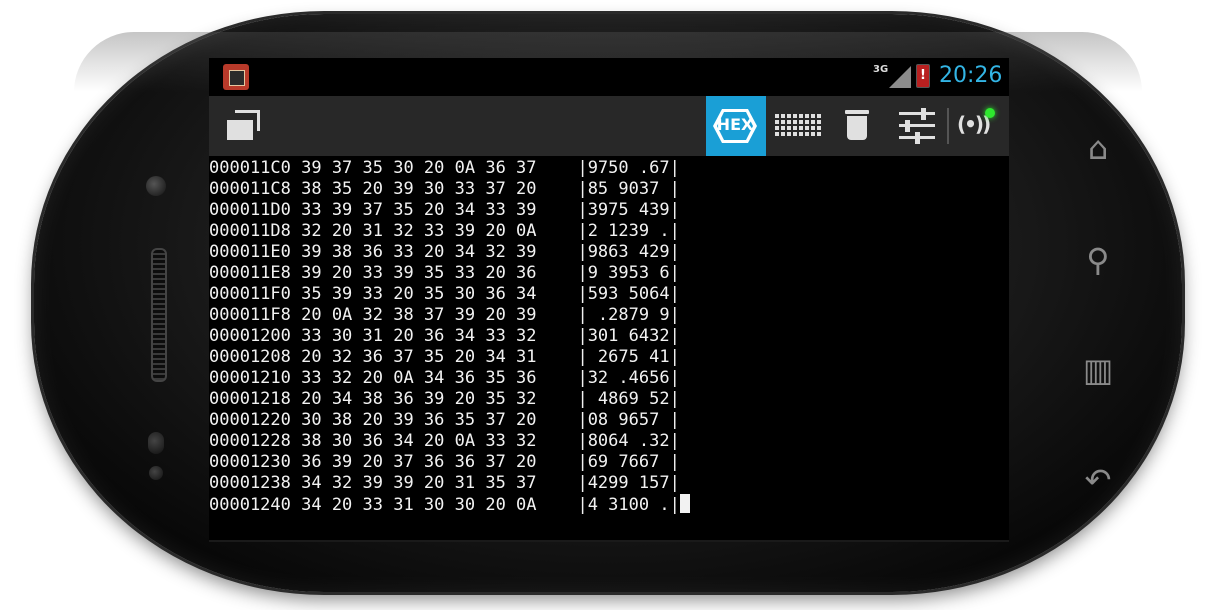 The image size is (1213, 610). Describe the element at coordinates (917, 113) in the screenshot. I see `sliders-icon` at that location.